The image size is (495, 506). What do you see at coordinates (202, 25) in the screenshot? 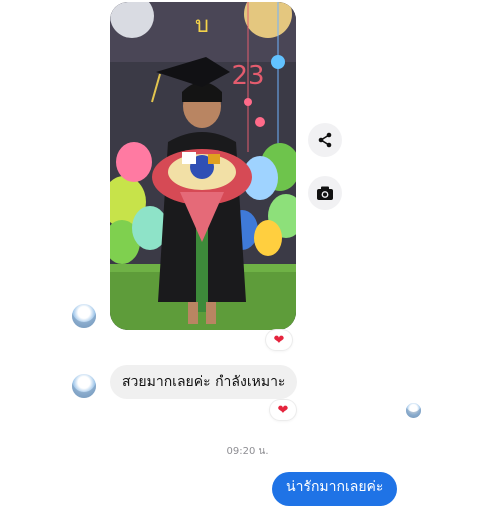
I see `banner-letter: บ` at bounding box center [202, 25].